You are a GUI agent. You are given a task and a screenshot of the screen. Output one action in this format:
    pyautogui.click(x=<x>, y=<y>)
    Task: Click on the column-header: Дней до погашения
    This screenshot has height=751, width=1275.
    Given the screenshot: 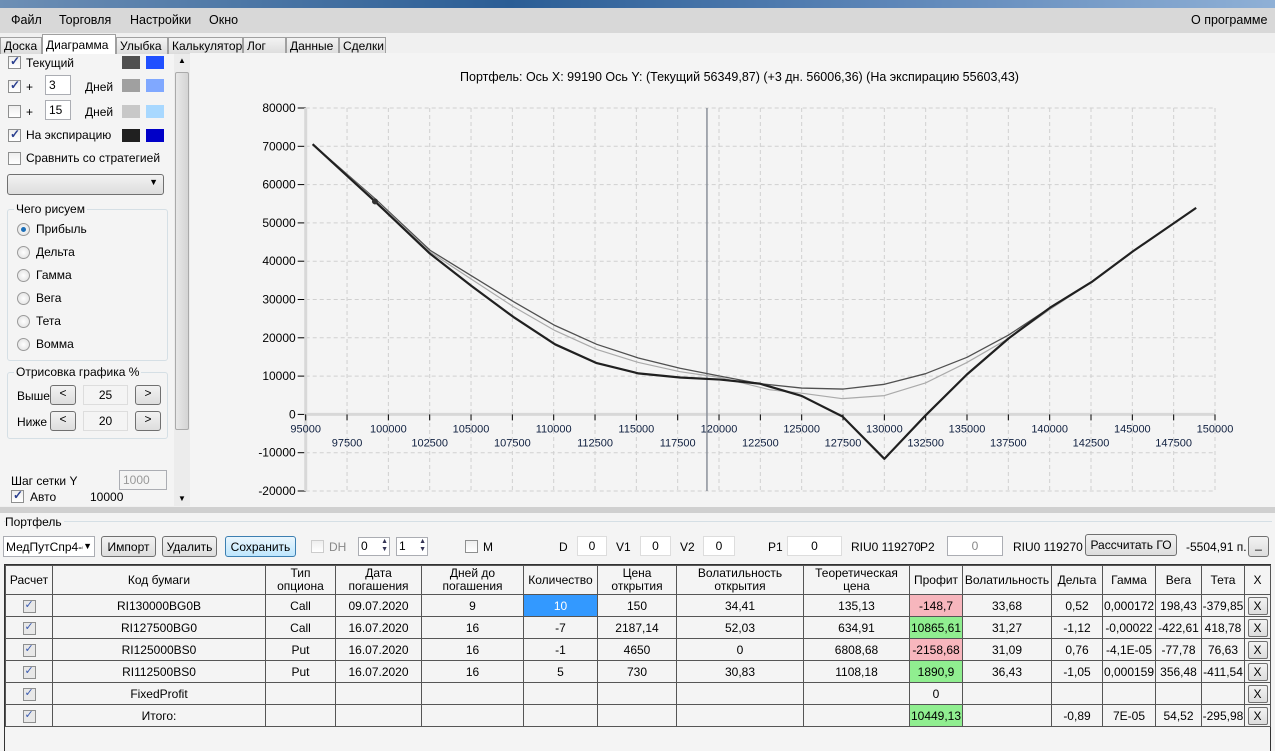 What is the action you would take?
    pyautogui.click(x=472, y=580)
    